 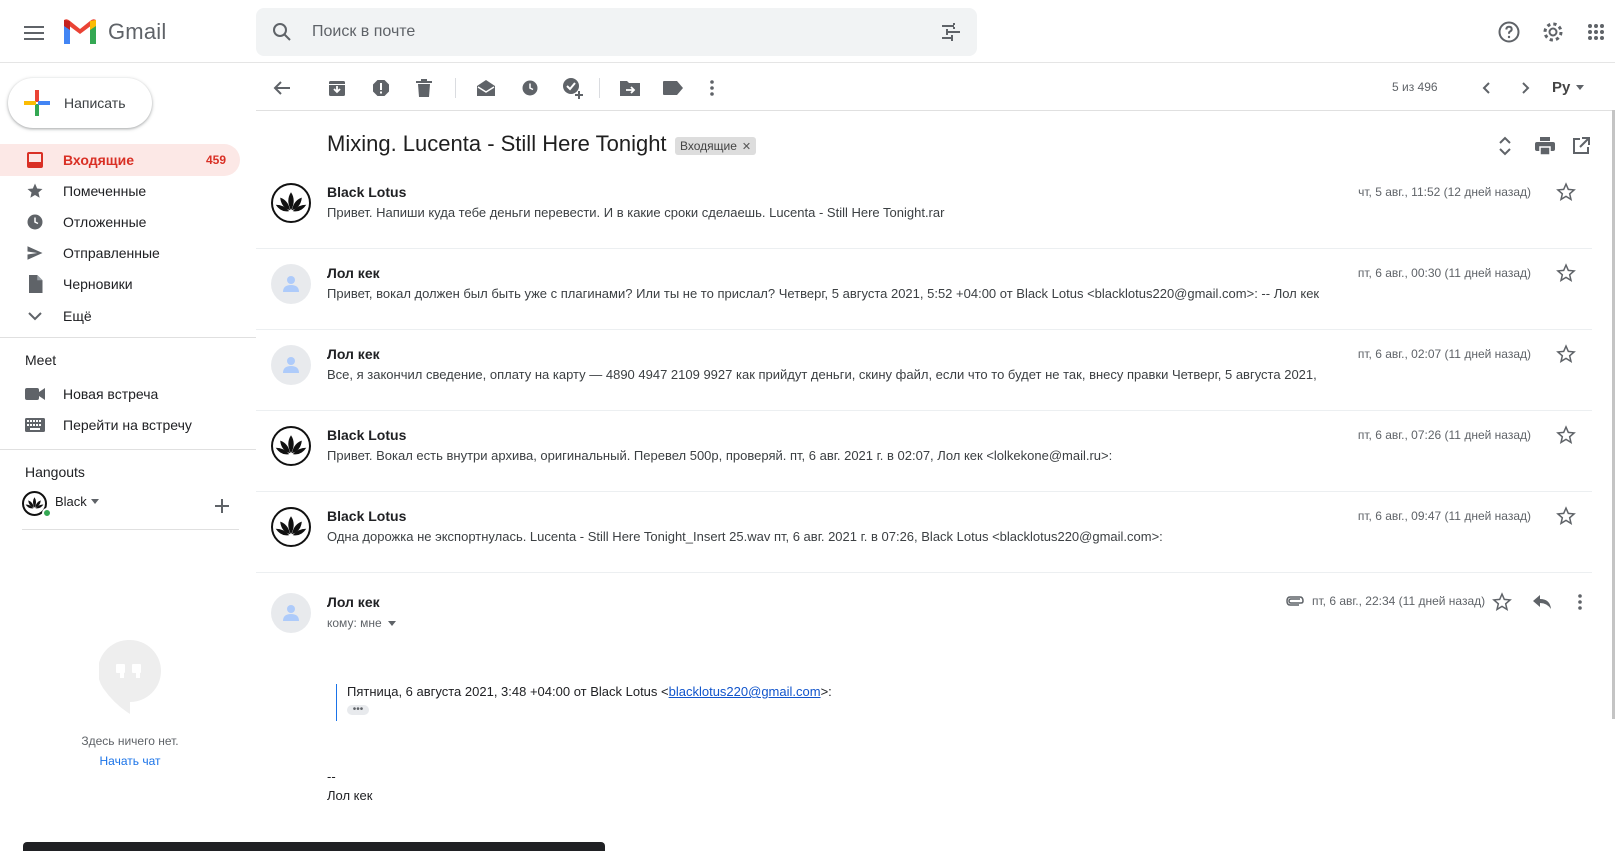 I want to click on lotus-logo-icon, so click(x=291, y=202).